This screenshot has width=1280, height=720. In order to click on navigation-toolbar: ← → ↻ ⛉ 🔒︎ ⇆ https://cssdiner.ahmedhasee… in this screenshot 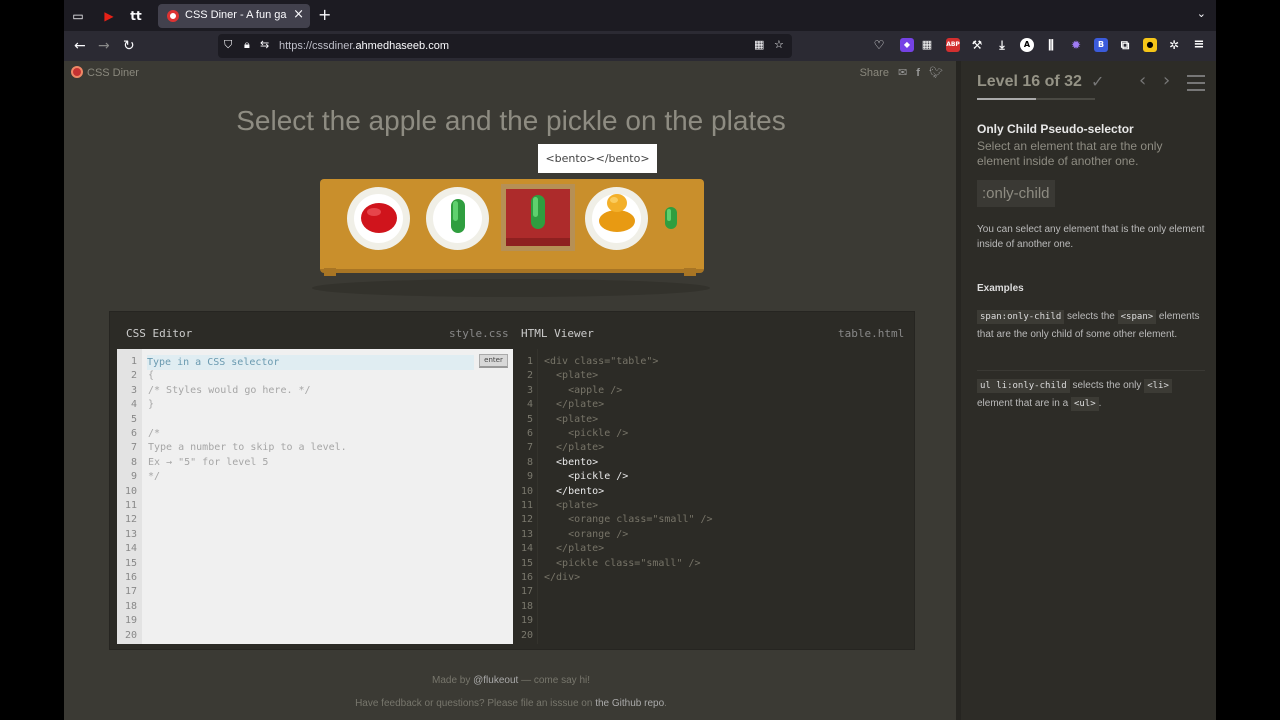, I will do `click(640, 46)`.